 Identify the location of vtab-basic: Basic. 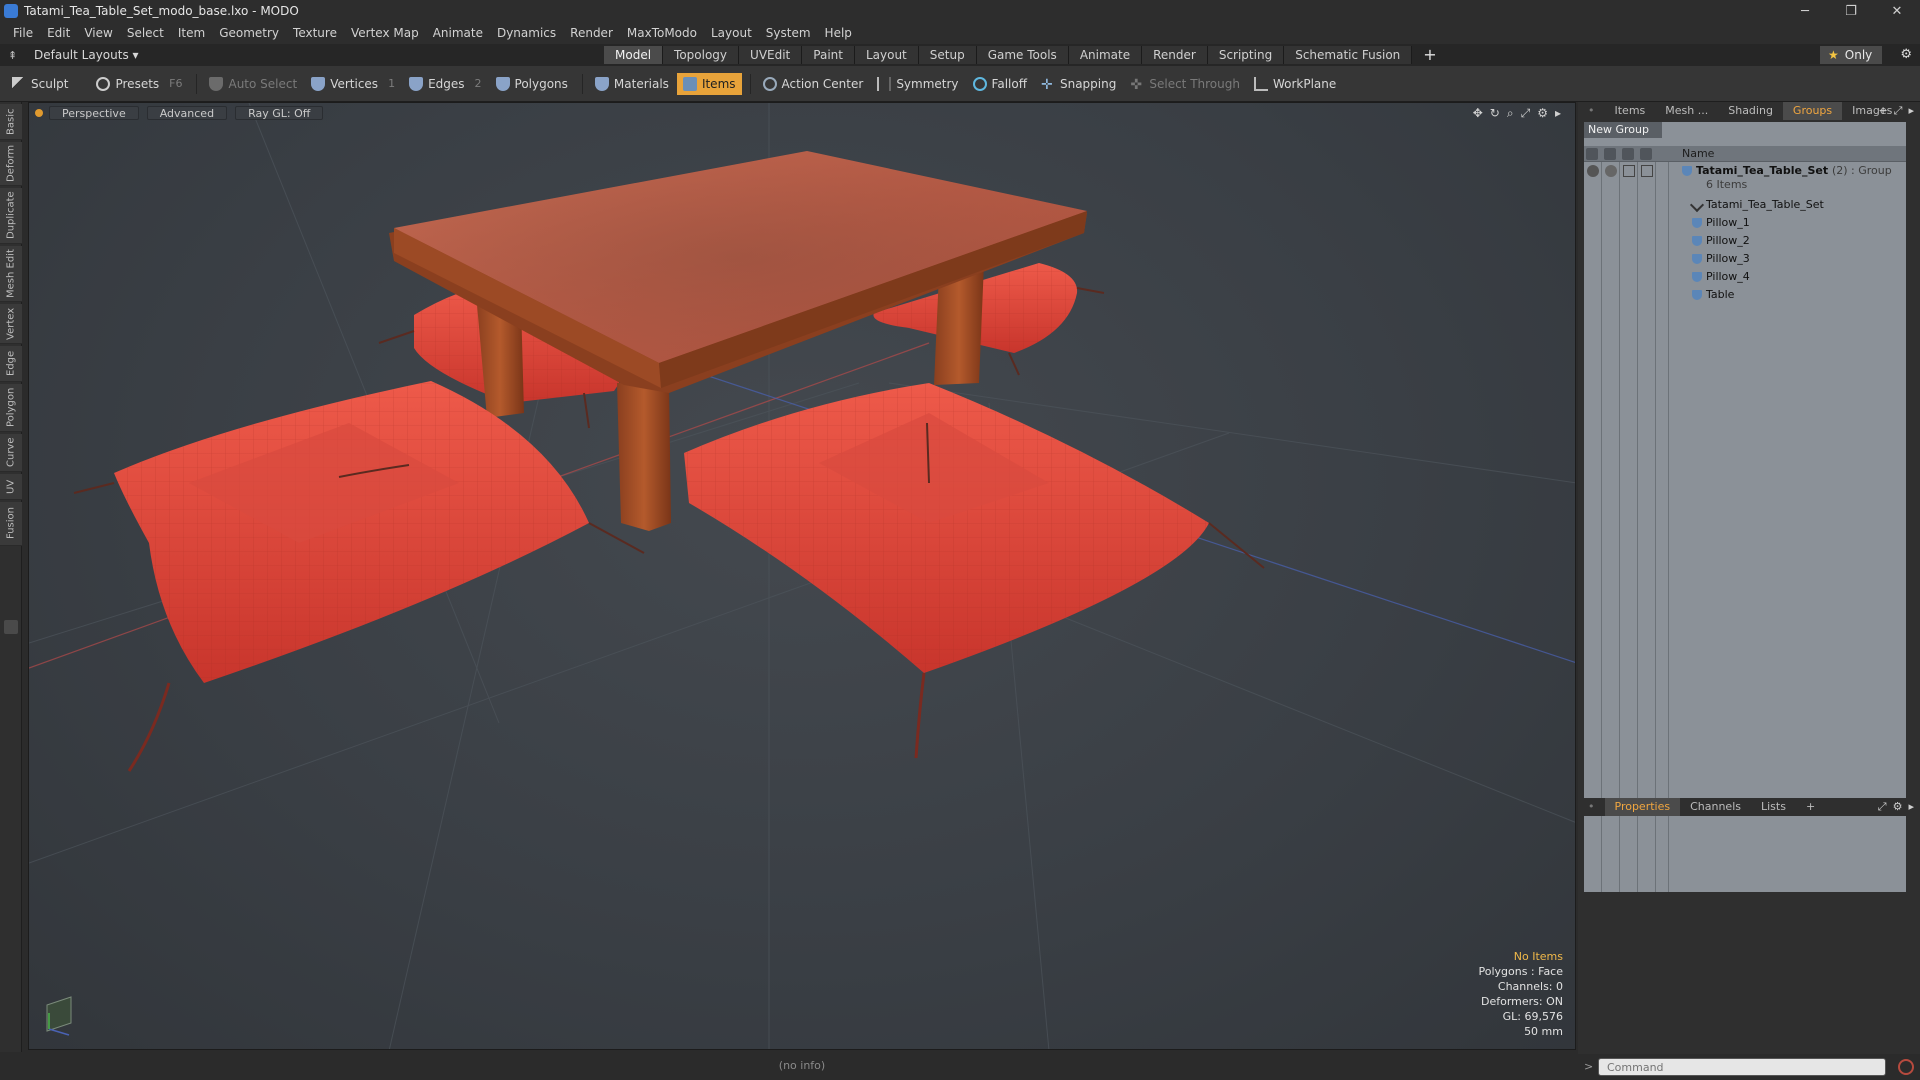
(11, 122).